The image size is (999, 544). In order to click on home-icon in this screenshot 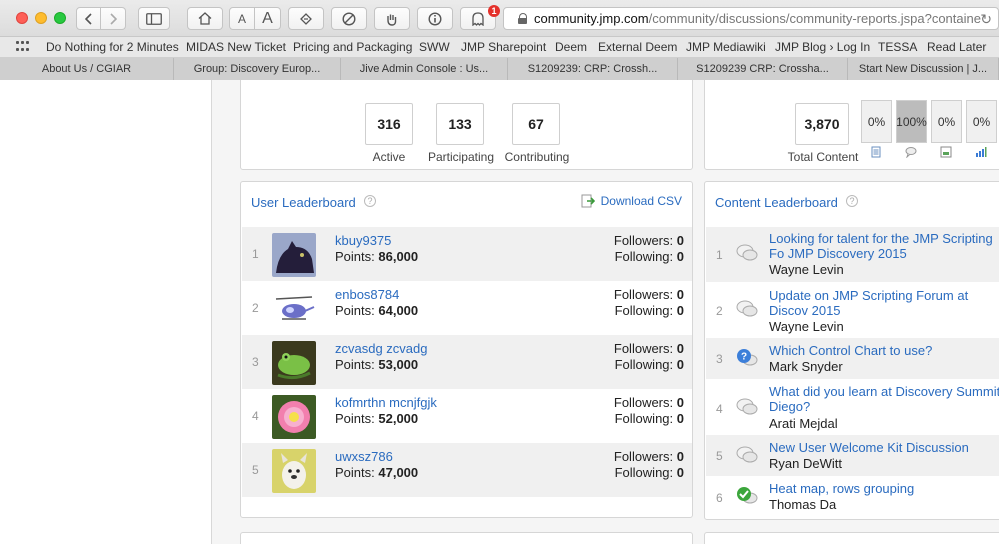, I will do `click(205, 18)`.